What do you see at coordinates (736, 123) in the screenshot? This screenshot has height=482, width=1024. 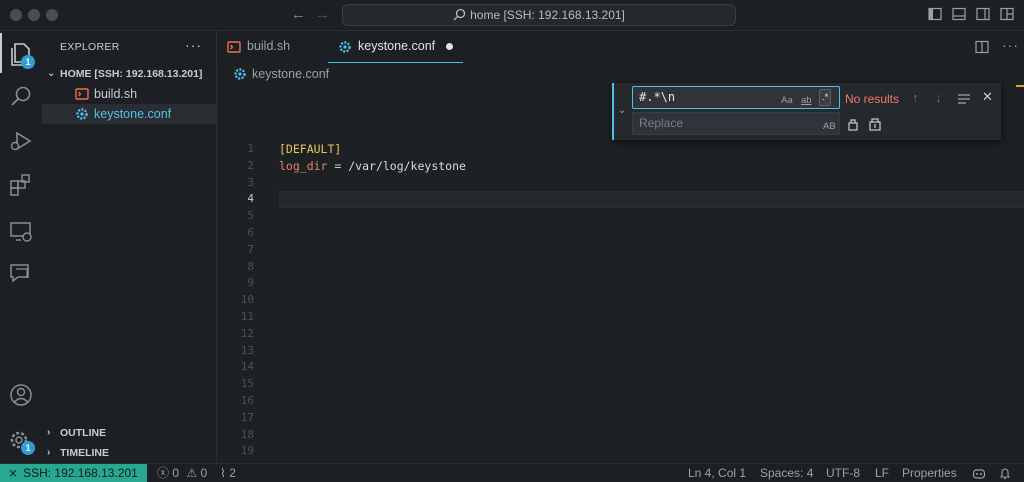 I see `replace-input: Replace AB` at bounding box center [736, 123].